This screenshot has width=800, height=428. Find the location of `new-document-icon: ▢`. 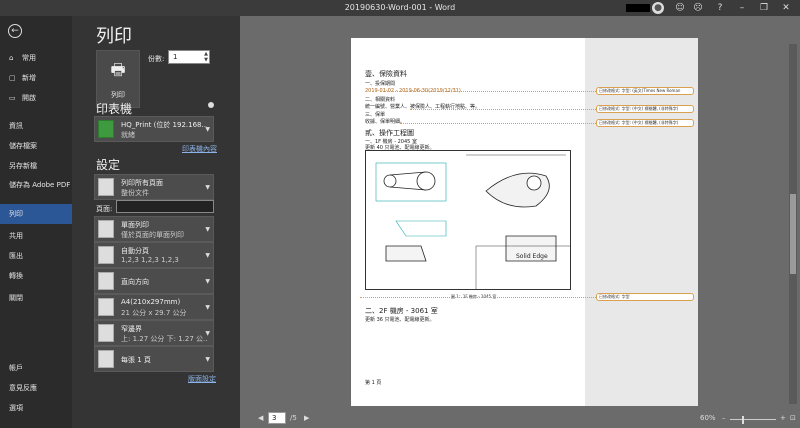

new-document-icon: ▢ is located at coordinates (12, 78).